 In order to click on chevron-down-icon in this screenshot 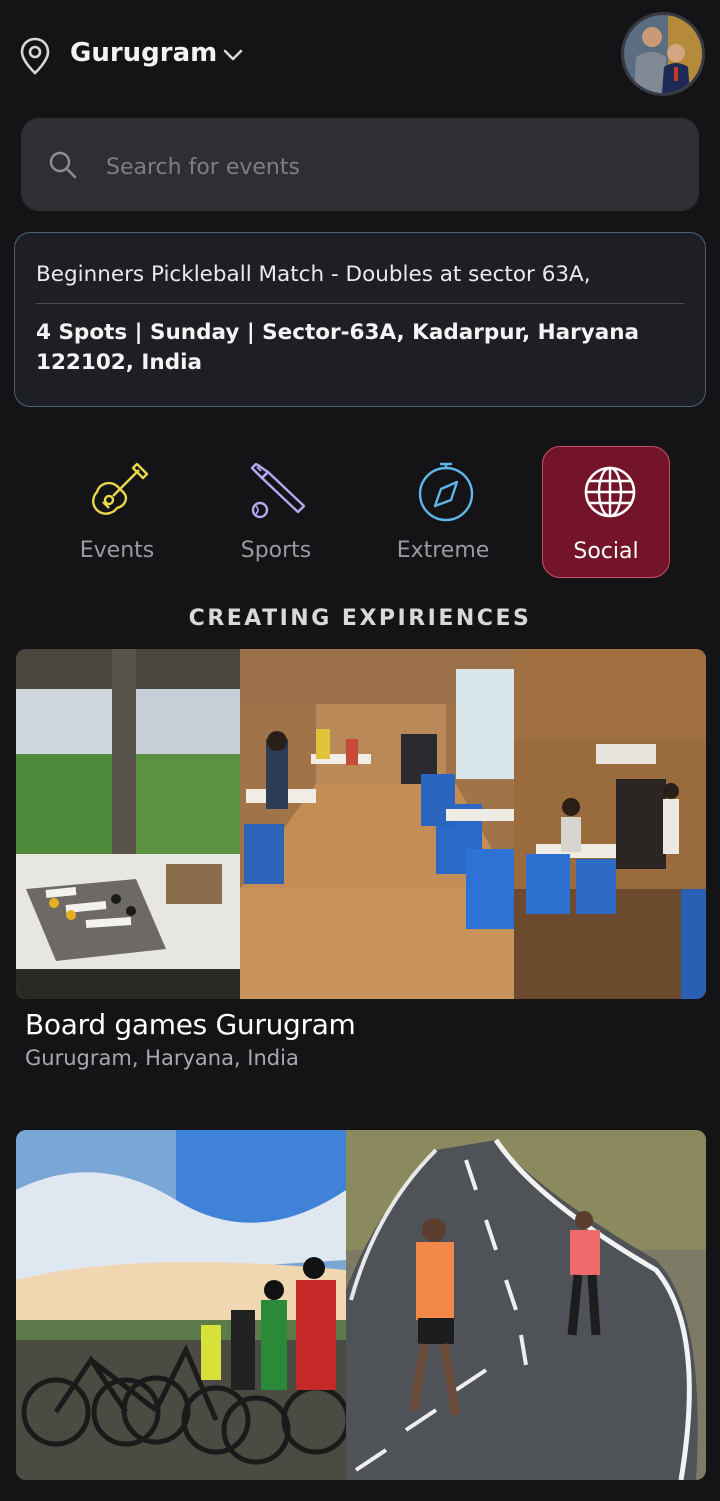, I will do `click(233, 55)`.